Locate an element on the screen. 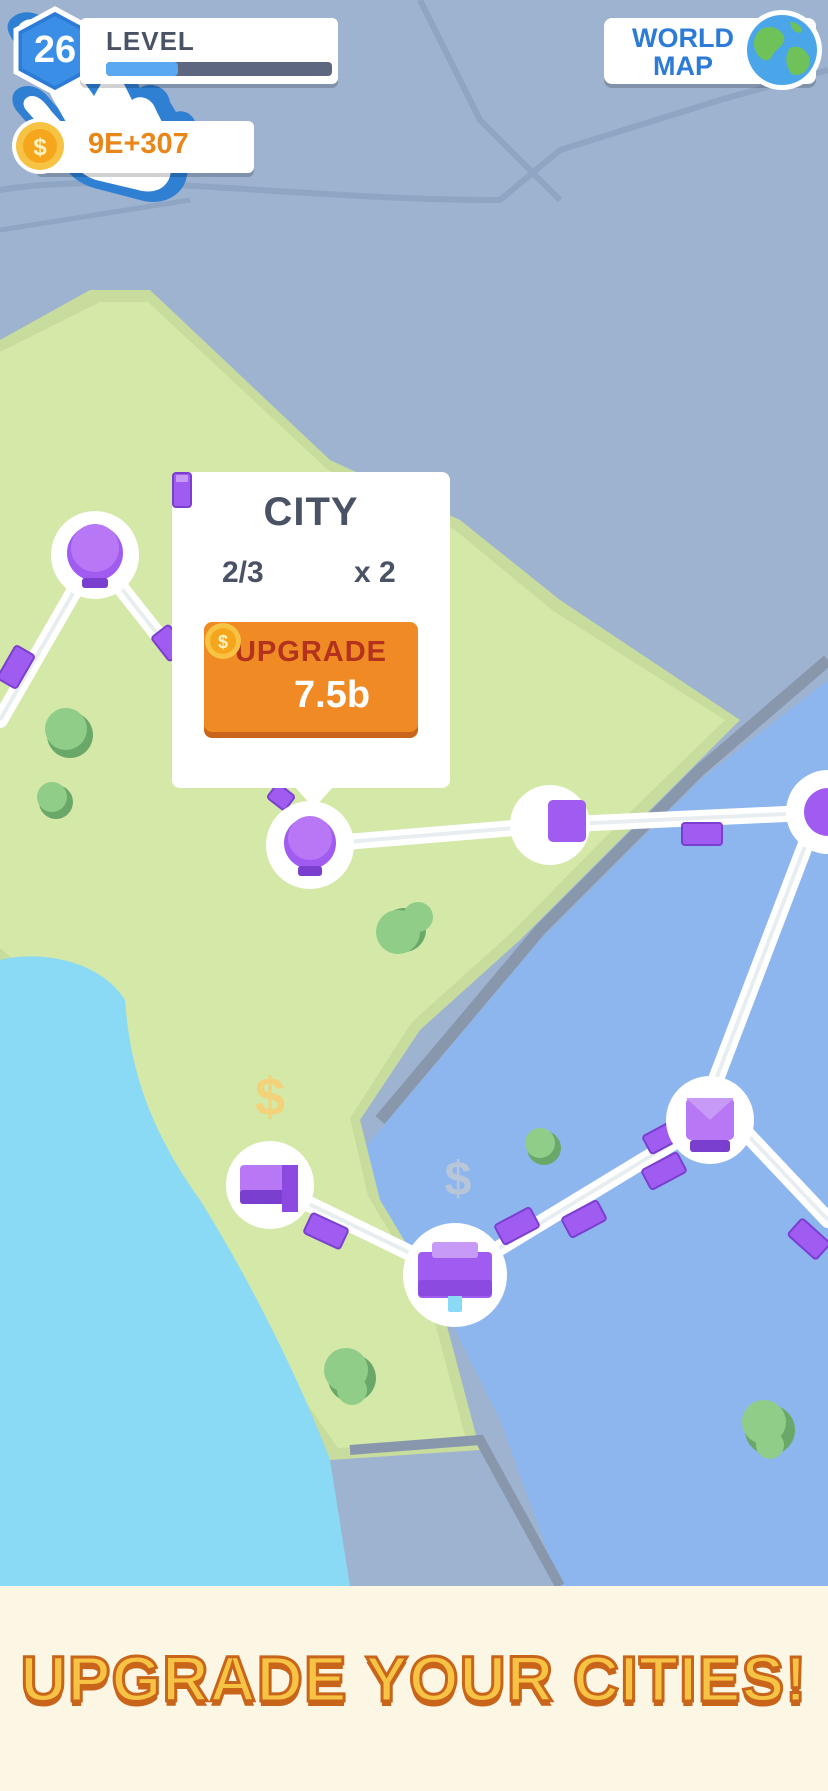 This screenshot has width=828, height=1791. banner-text: UPGRADE YOUR CITIES! is located at coordinates (413, 1679).